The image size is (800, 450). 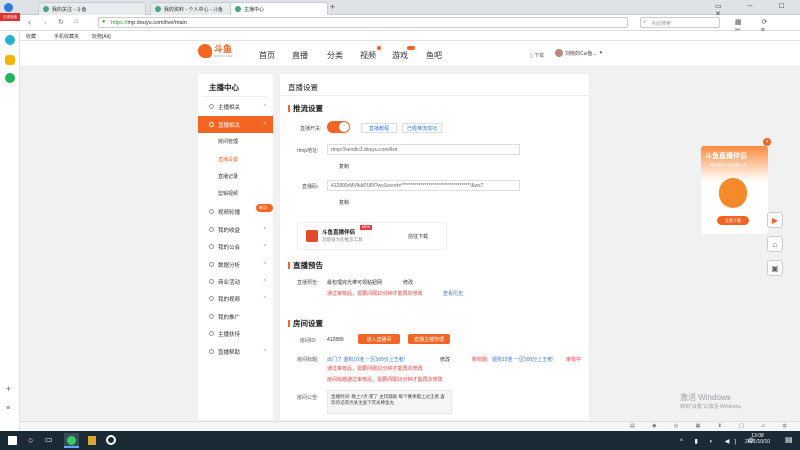 I want to click on promo-download-button: 立即下载, so click(x=733, y=220).